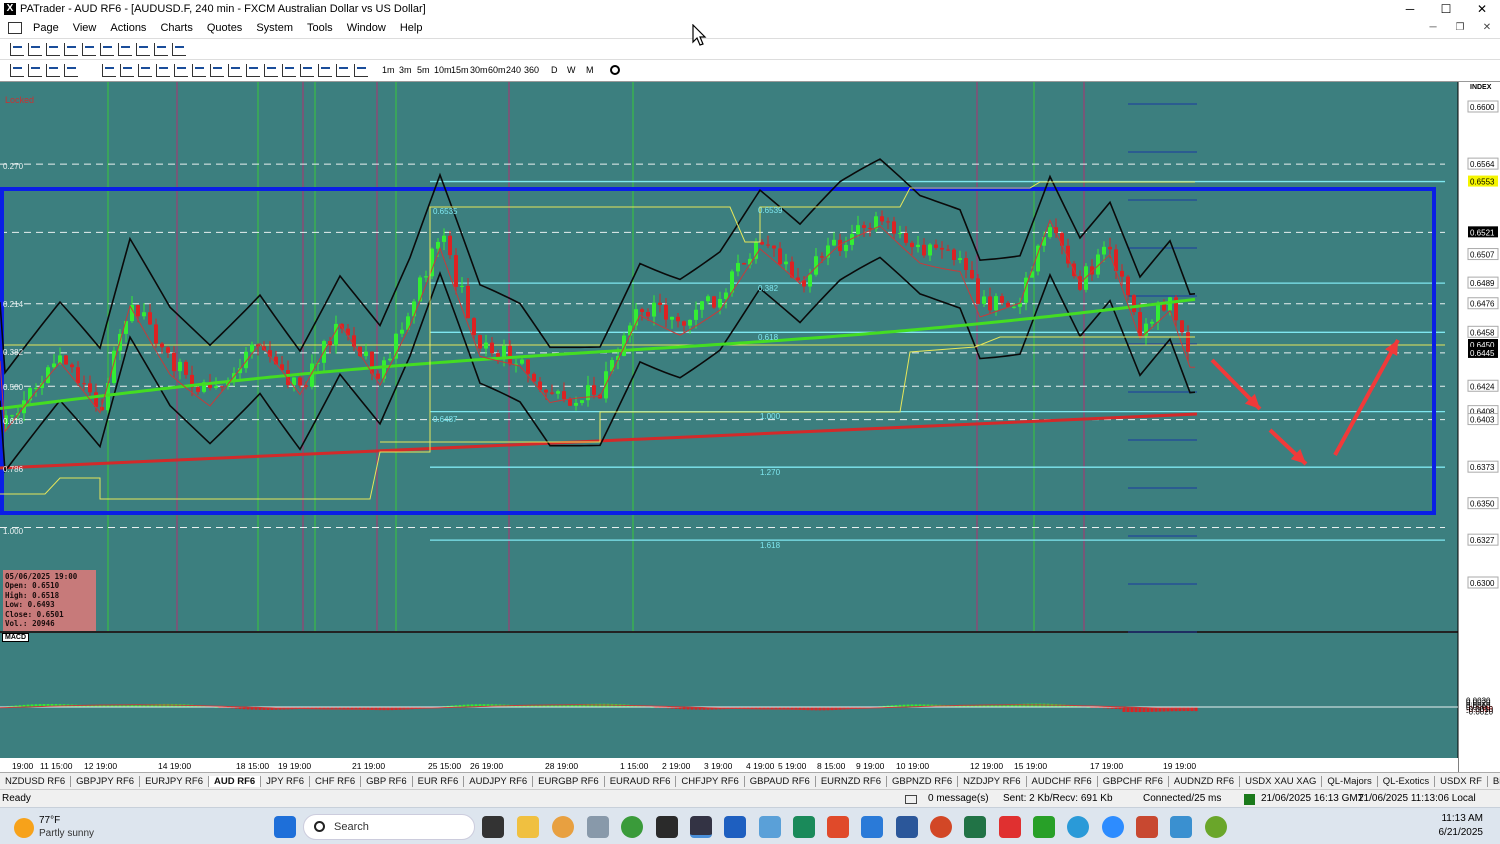 This screenshot has width=1500, height=844. What do you see at coordinates (443, 70) in the screenshot?
I see `tf-10m: 10m` at bounding box center [443, 70].